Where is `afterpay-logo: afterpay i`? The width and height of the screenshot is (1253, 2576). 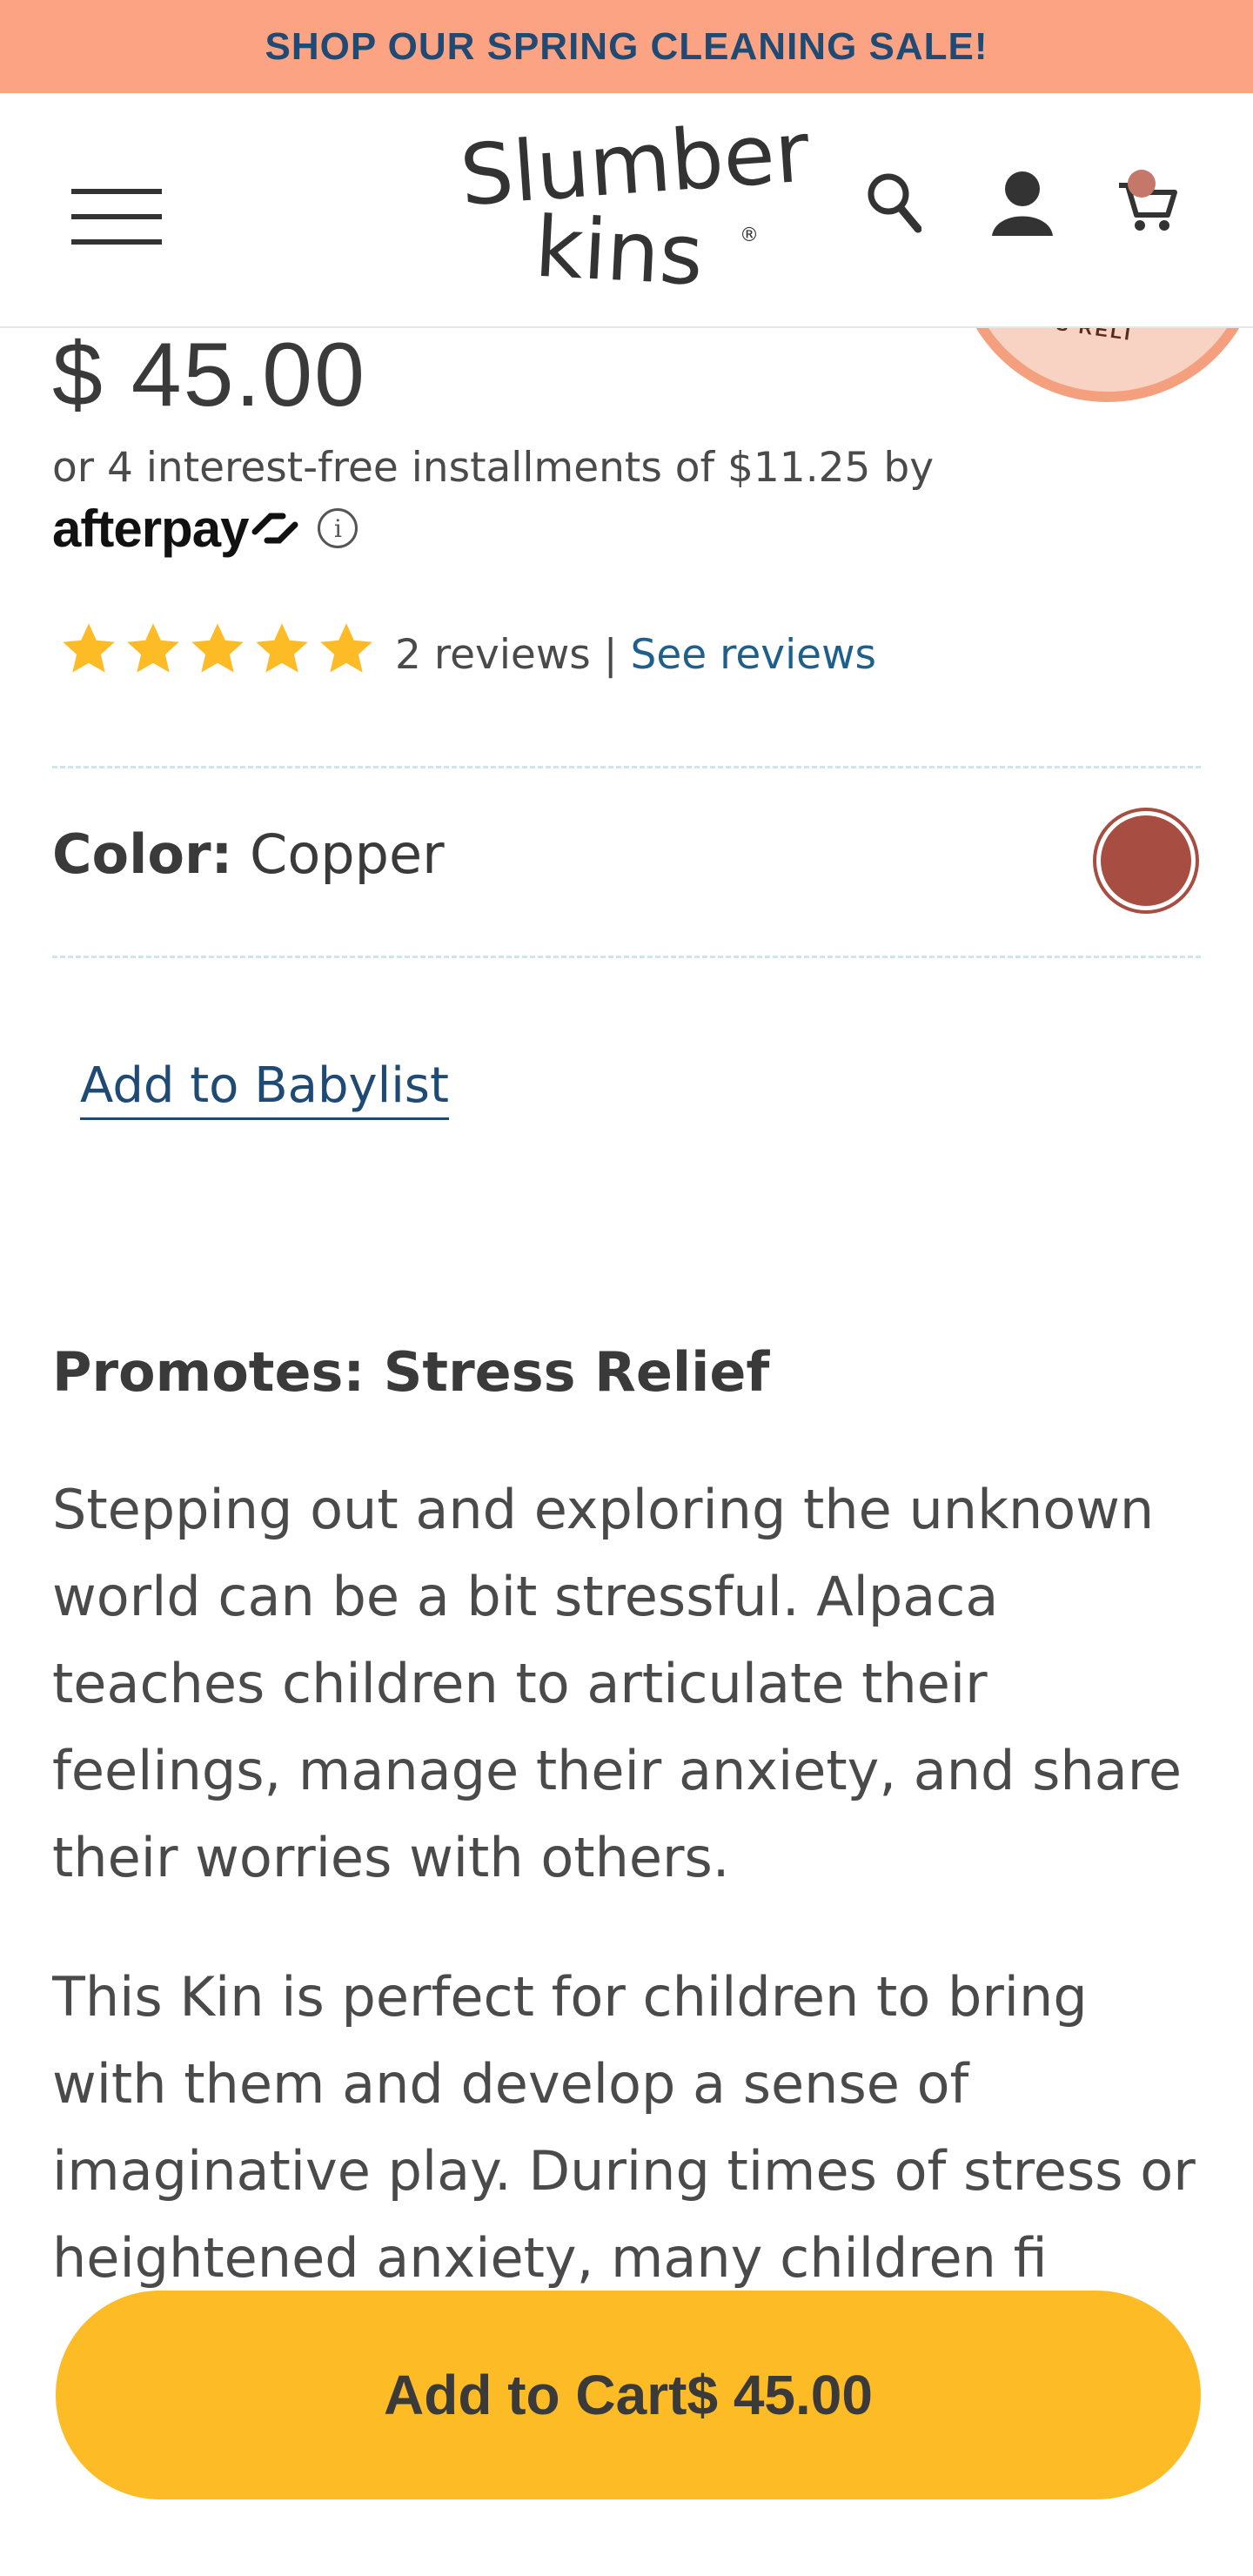 afterpay-logo: afterpay i is located at coordinates (205, 528).